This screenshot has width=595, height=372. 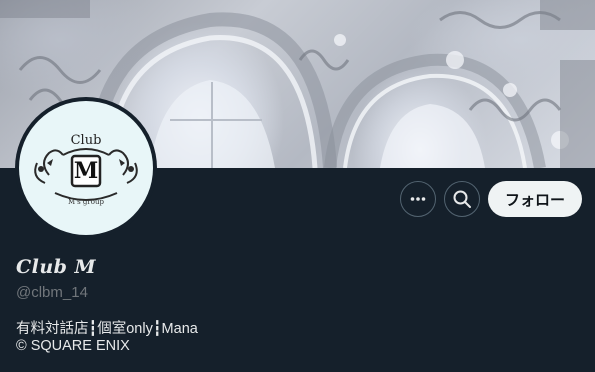 What do you see at coordinates (86, 140) in the screenshot?
I see `logo-club-text: Club` at bounding box center [86, 140].